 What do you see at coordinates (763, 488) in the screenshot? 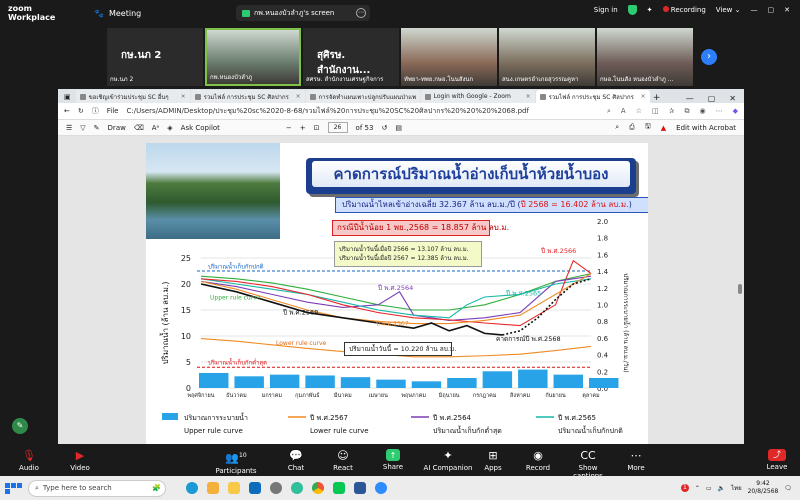
I see `clock: 9:42 20/8/2568` at bounding box center [763, 488].